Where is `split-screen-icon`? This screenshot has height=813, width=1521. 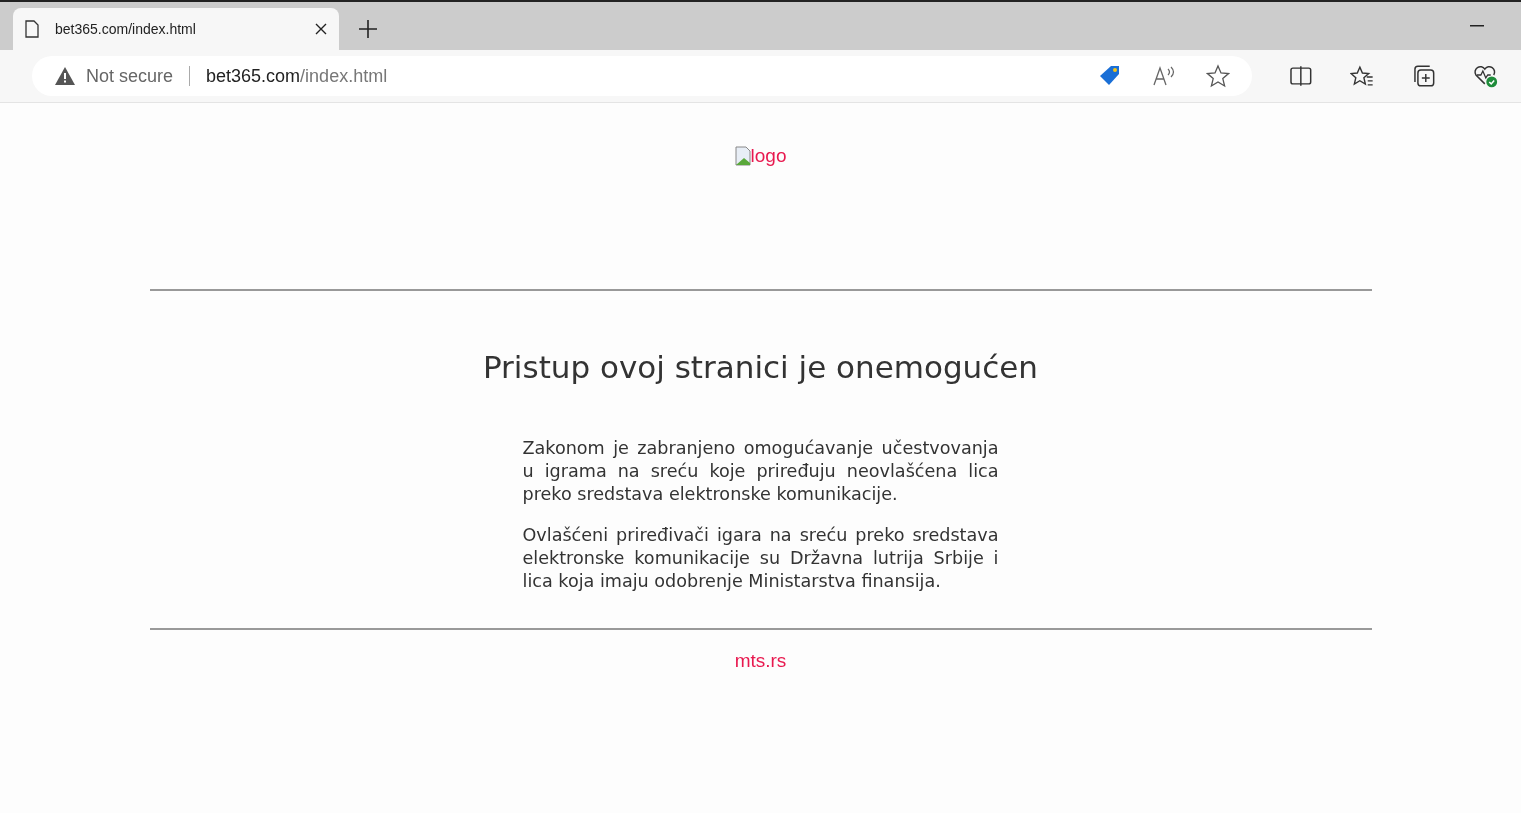 split-screen-icon is located at coordinates (1301, 76).